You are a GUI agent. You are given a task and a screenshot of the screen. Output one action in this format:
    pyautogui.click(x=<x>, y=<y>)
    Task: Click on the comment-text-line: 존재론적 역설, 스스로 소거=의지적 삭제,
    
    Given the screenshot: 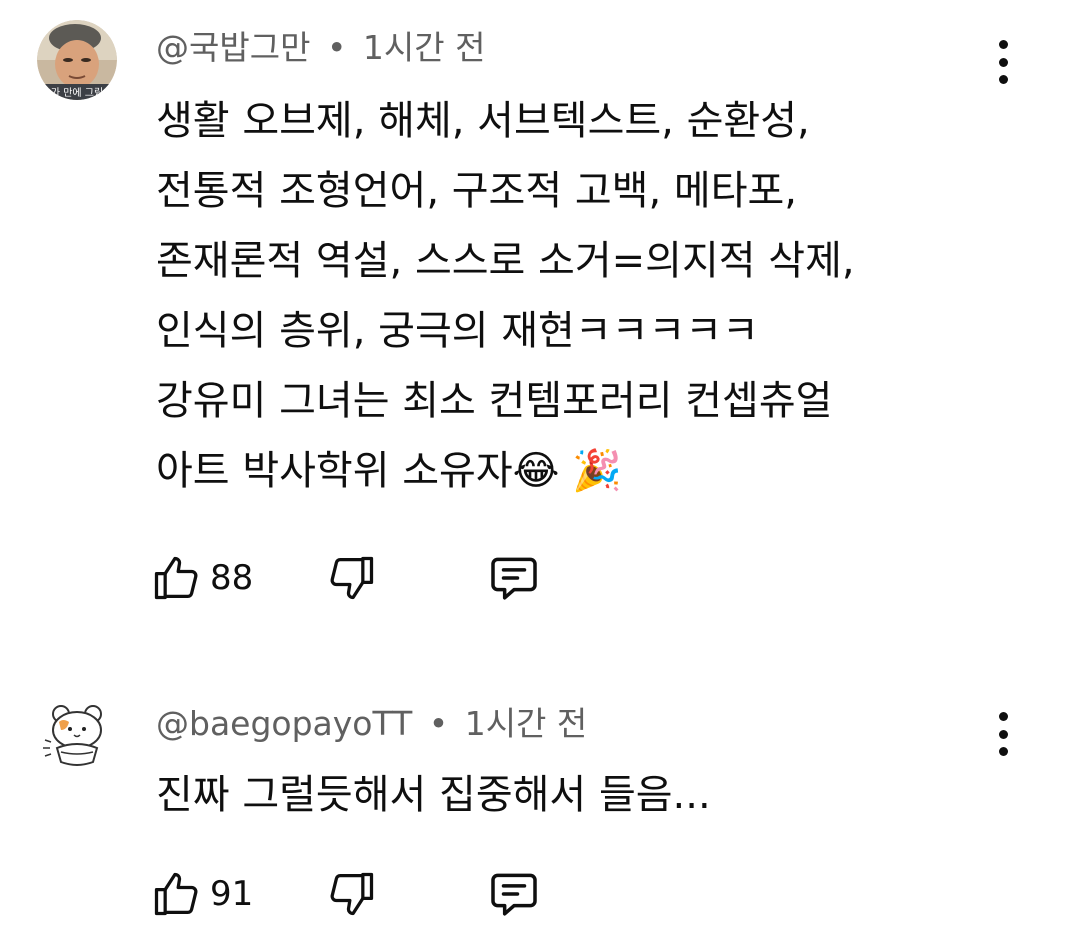 What is the action you would take?
    pyautogui.click(x=505, y=261)
    